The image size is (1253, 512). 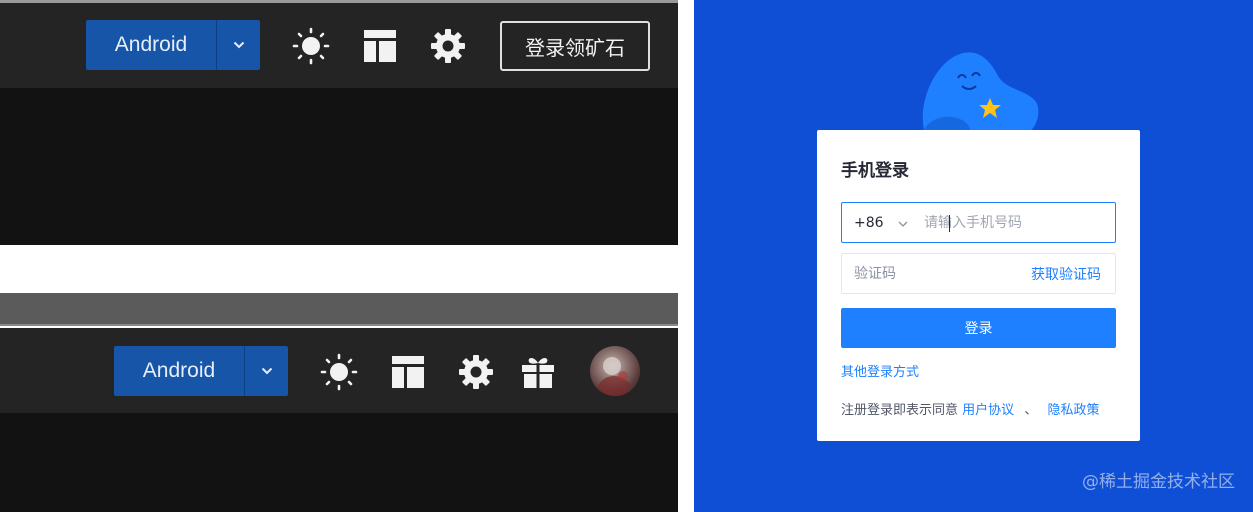 I want to click on mascot-illustration, so click(x=980, y=94).